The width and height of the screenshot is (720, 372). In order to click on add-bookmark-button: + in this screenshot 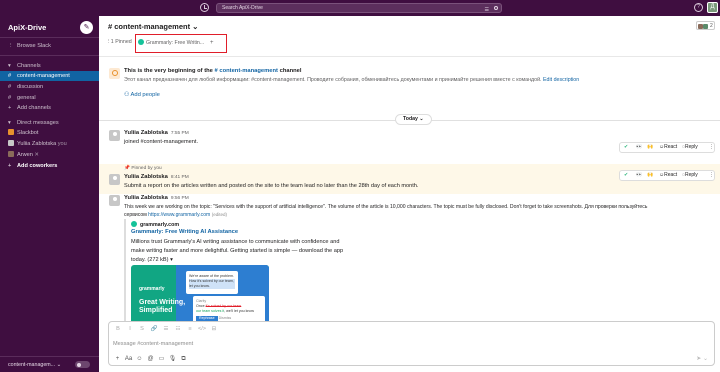, I will do `click(212, 43)`.